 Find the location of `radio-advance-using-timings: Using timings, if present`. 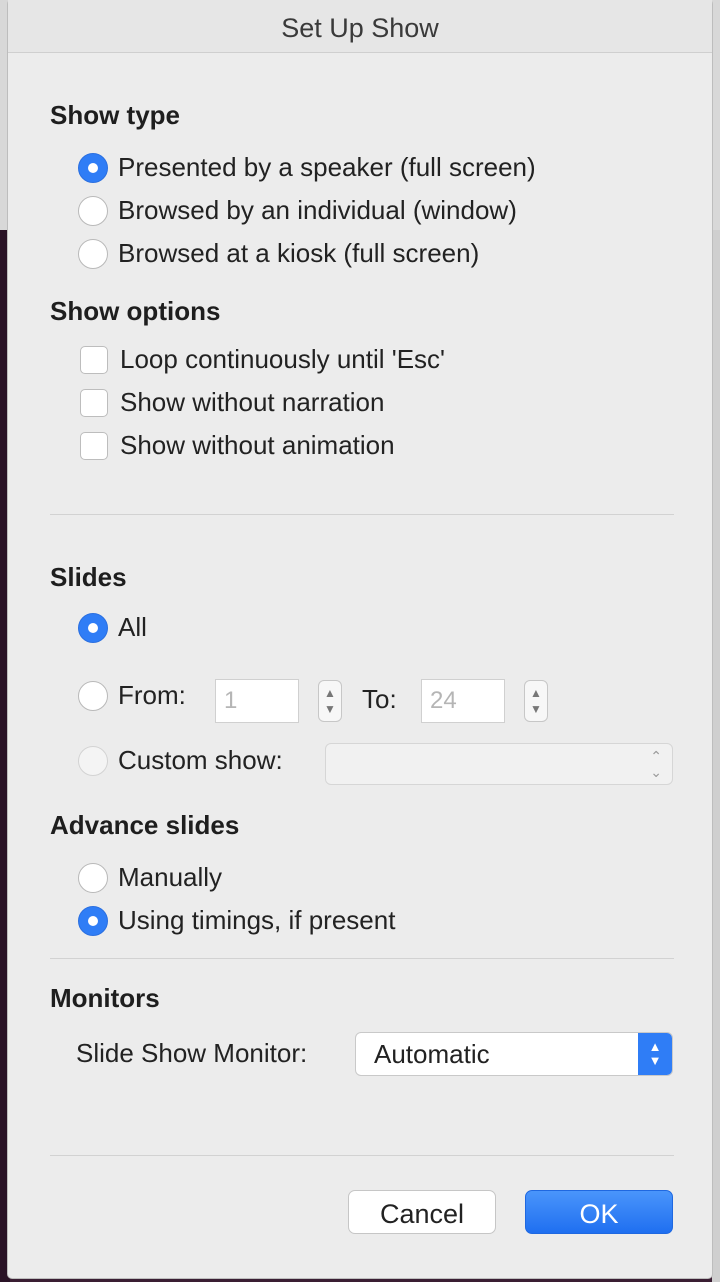

radio-advance-using-timings: Using timings, if present is located at coordinates (236, 920).